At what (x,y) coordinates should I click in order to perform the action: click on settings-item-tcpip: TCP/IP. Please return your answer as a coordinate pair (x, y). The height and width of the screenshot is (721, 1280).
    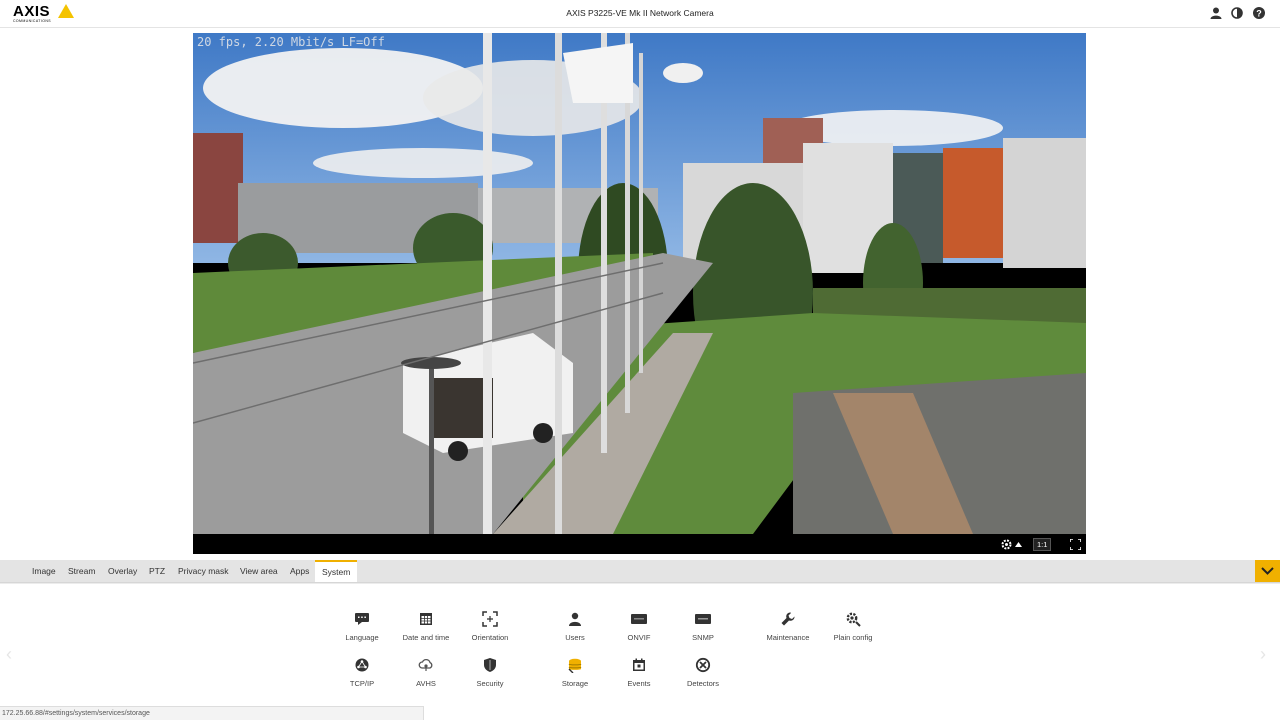
    Looking at the image, I should click on (362, 672).